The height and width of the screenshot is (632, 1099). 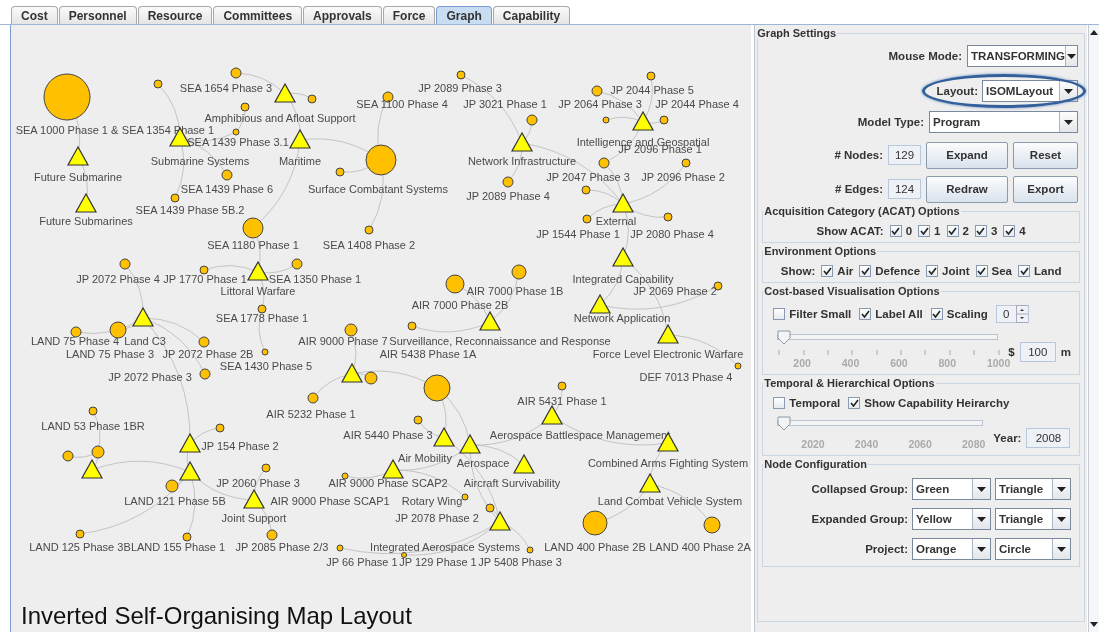 I want to click on node-label: AIR 9000 Phase SCAP1, so click(x=330, y=501).